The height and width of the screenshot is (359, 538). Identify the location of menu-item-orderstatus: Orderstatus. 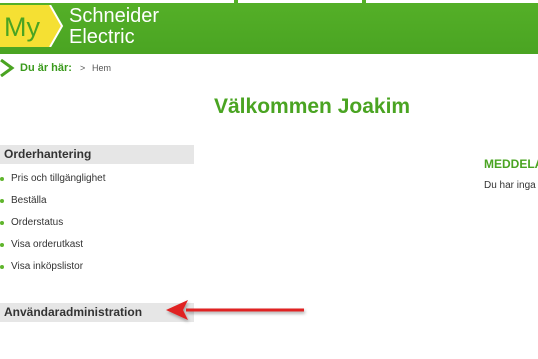
(53, 223).